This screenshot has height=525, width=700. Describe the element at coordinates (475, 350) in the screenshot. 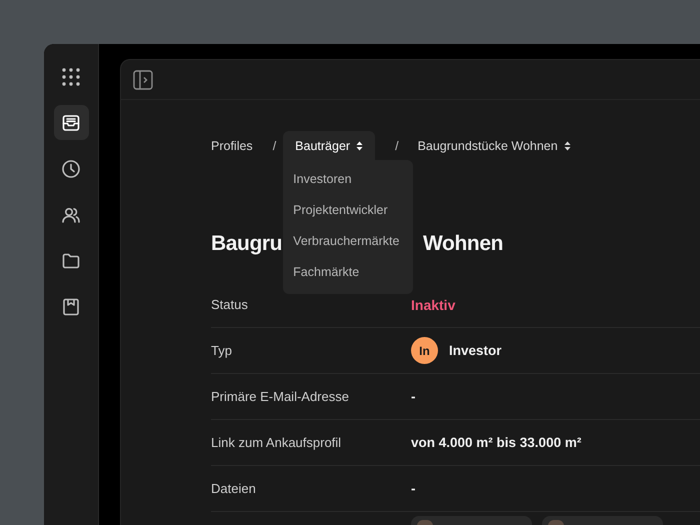

I see `type-value: Investor` at that location.